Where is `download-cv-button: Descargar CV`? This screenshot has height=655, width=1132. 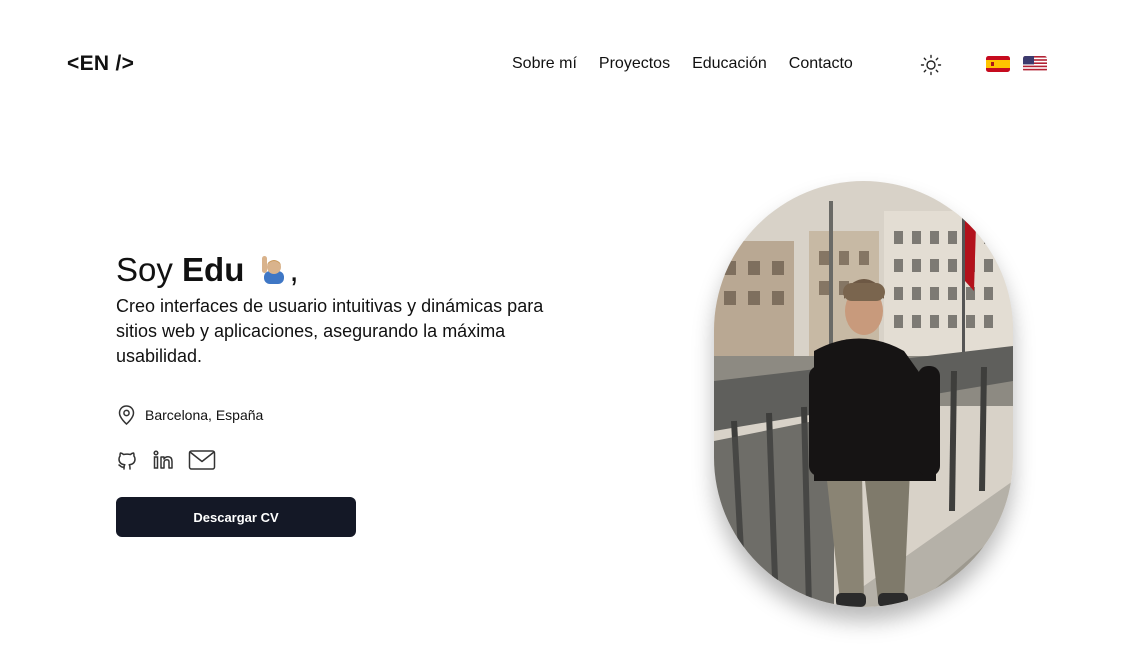 download-cv-button: Descargar CV is located at coordinates (236, 517).